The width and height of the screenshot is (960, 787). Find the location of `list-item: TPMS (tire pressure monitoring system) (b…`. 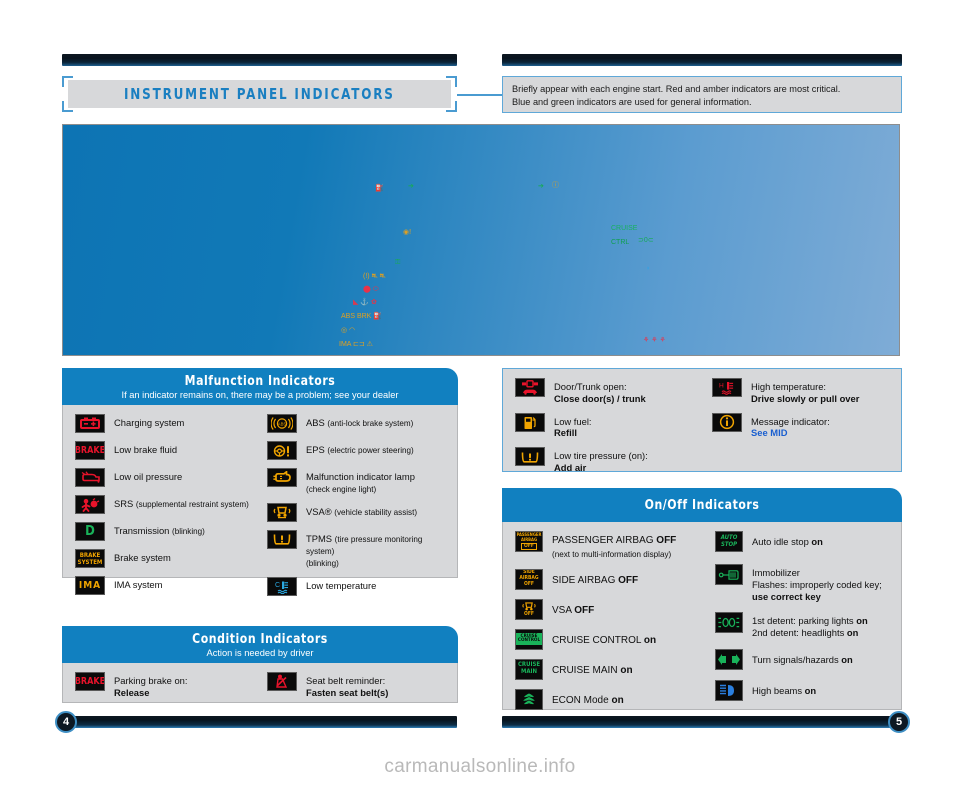

list-item: TPMS (tire pressure monitoring system) (b… is located at coordinates (357, 549).